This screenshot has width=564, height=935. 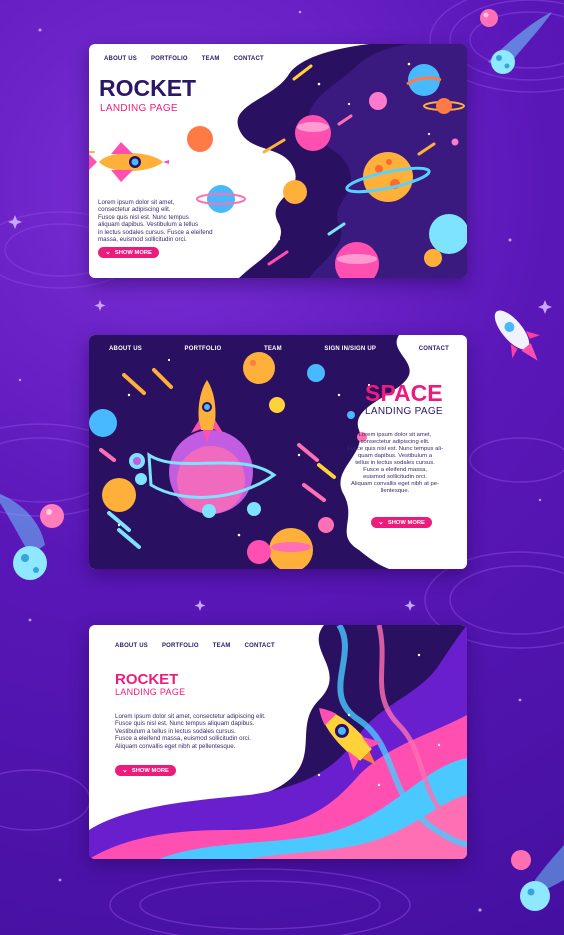 What do you see at coordinates (129, 162) in the screenshot?
I see `rocket-icon` at bounding box center [129, 162].